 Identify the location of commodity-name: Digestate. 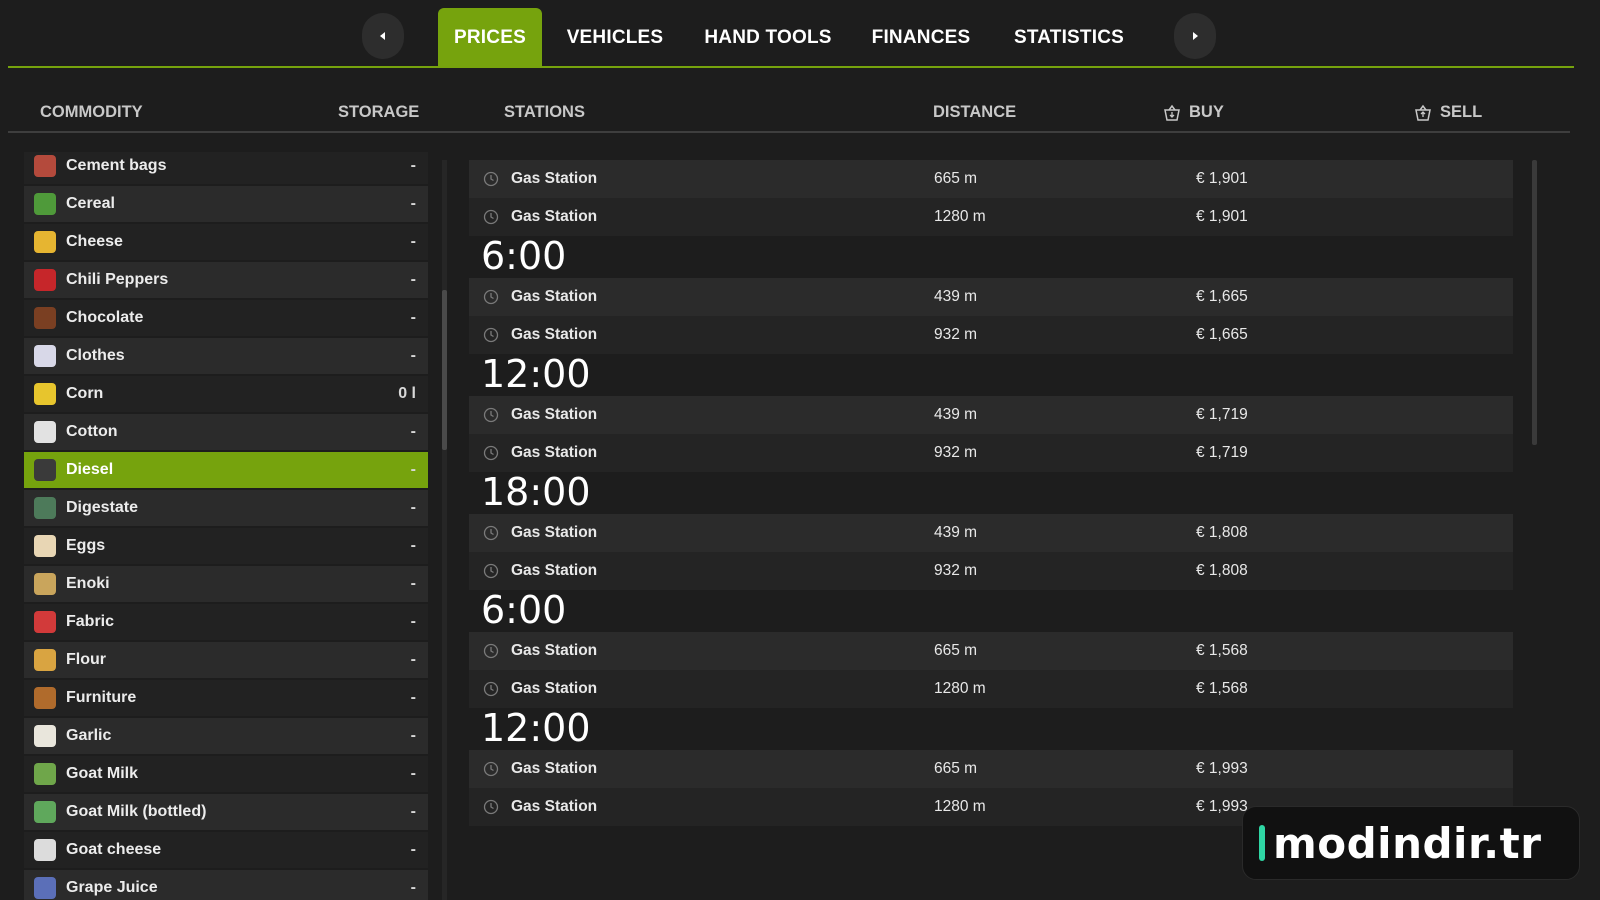
(102, 507).